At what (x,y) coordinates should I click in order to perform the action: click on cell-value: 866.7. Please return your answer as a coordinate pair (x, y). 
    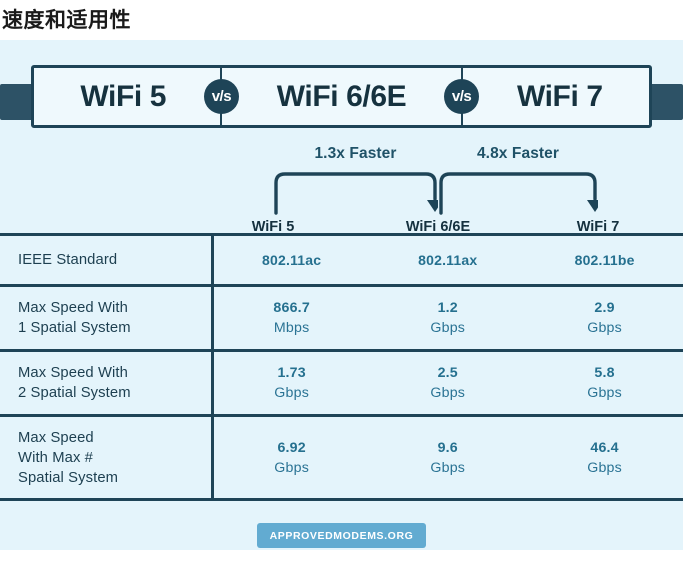
    Looking at the image, I should click on (291, 308).